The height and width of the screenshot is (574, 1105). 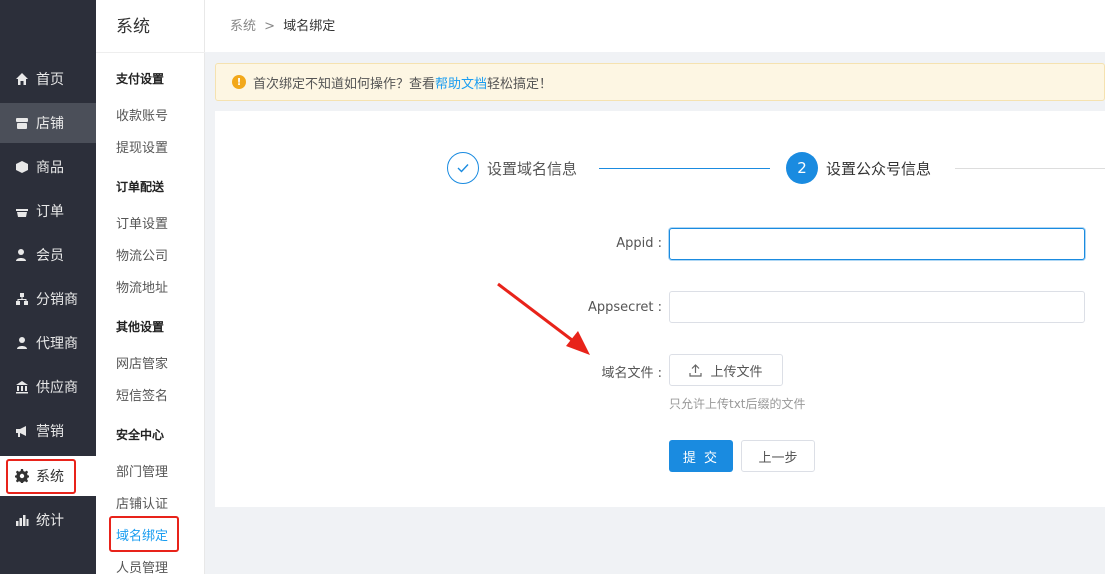 What do you see at coordinates (142, 114) in the screenshot?
I see `submenu-item-payment-account: 收款账号` at bounding box center [142, 114].